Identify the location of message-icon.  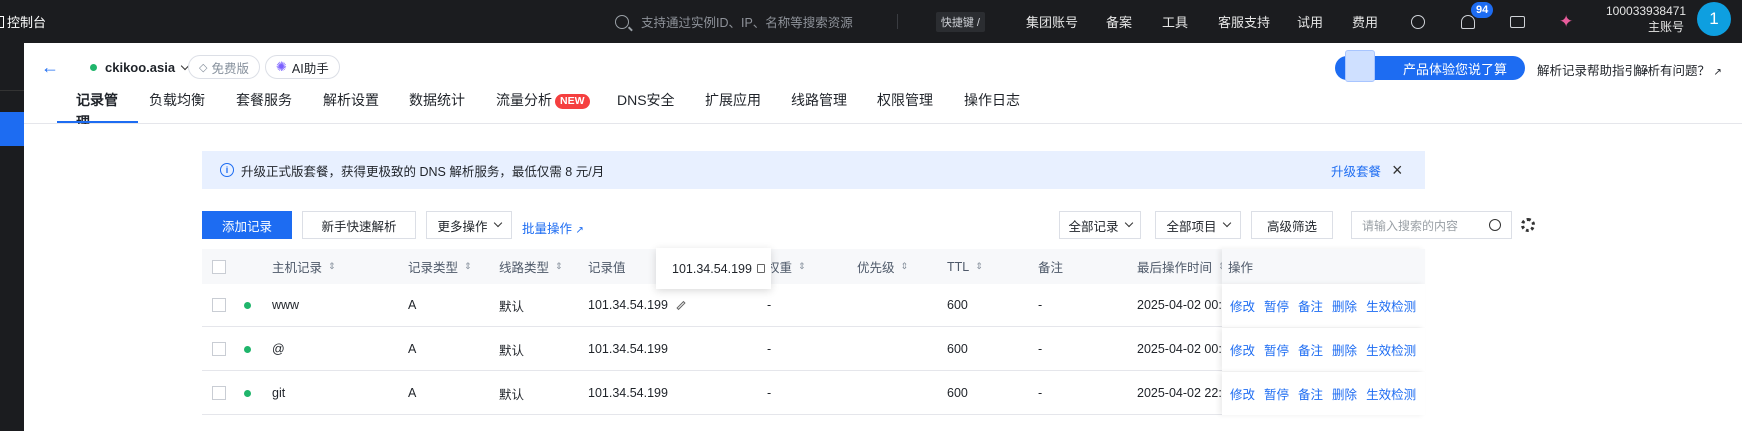
(1517, 21).